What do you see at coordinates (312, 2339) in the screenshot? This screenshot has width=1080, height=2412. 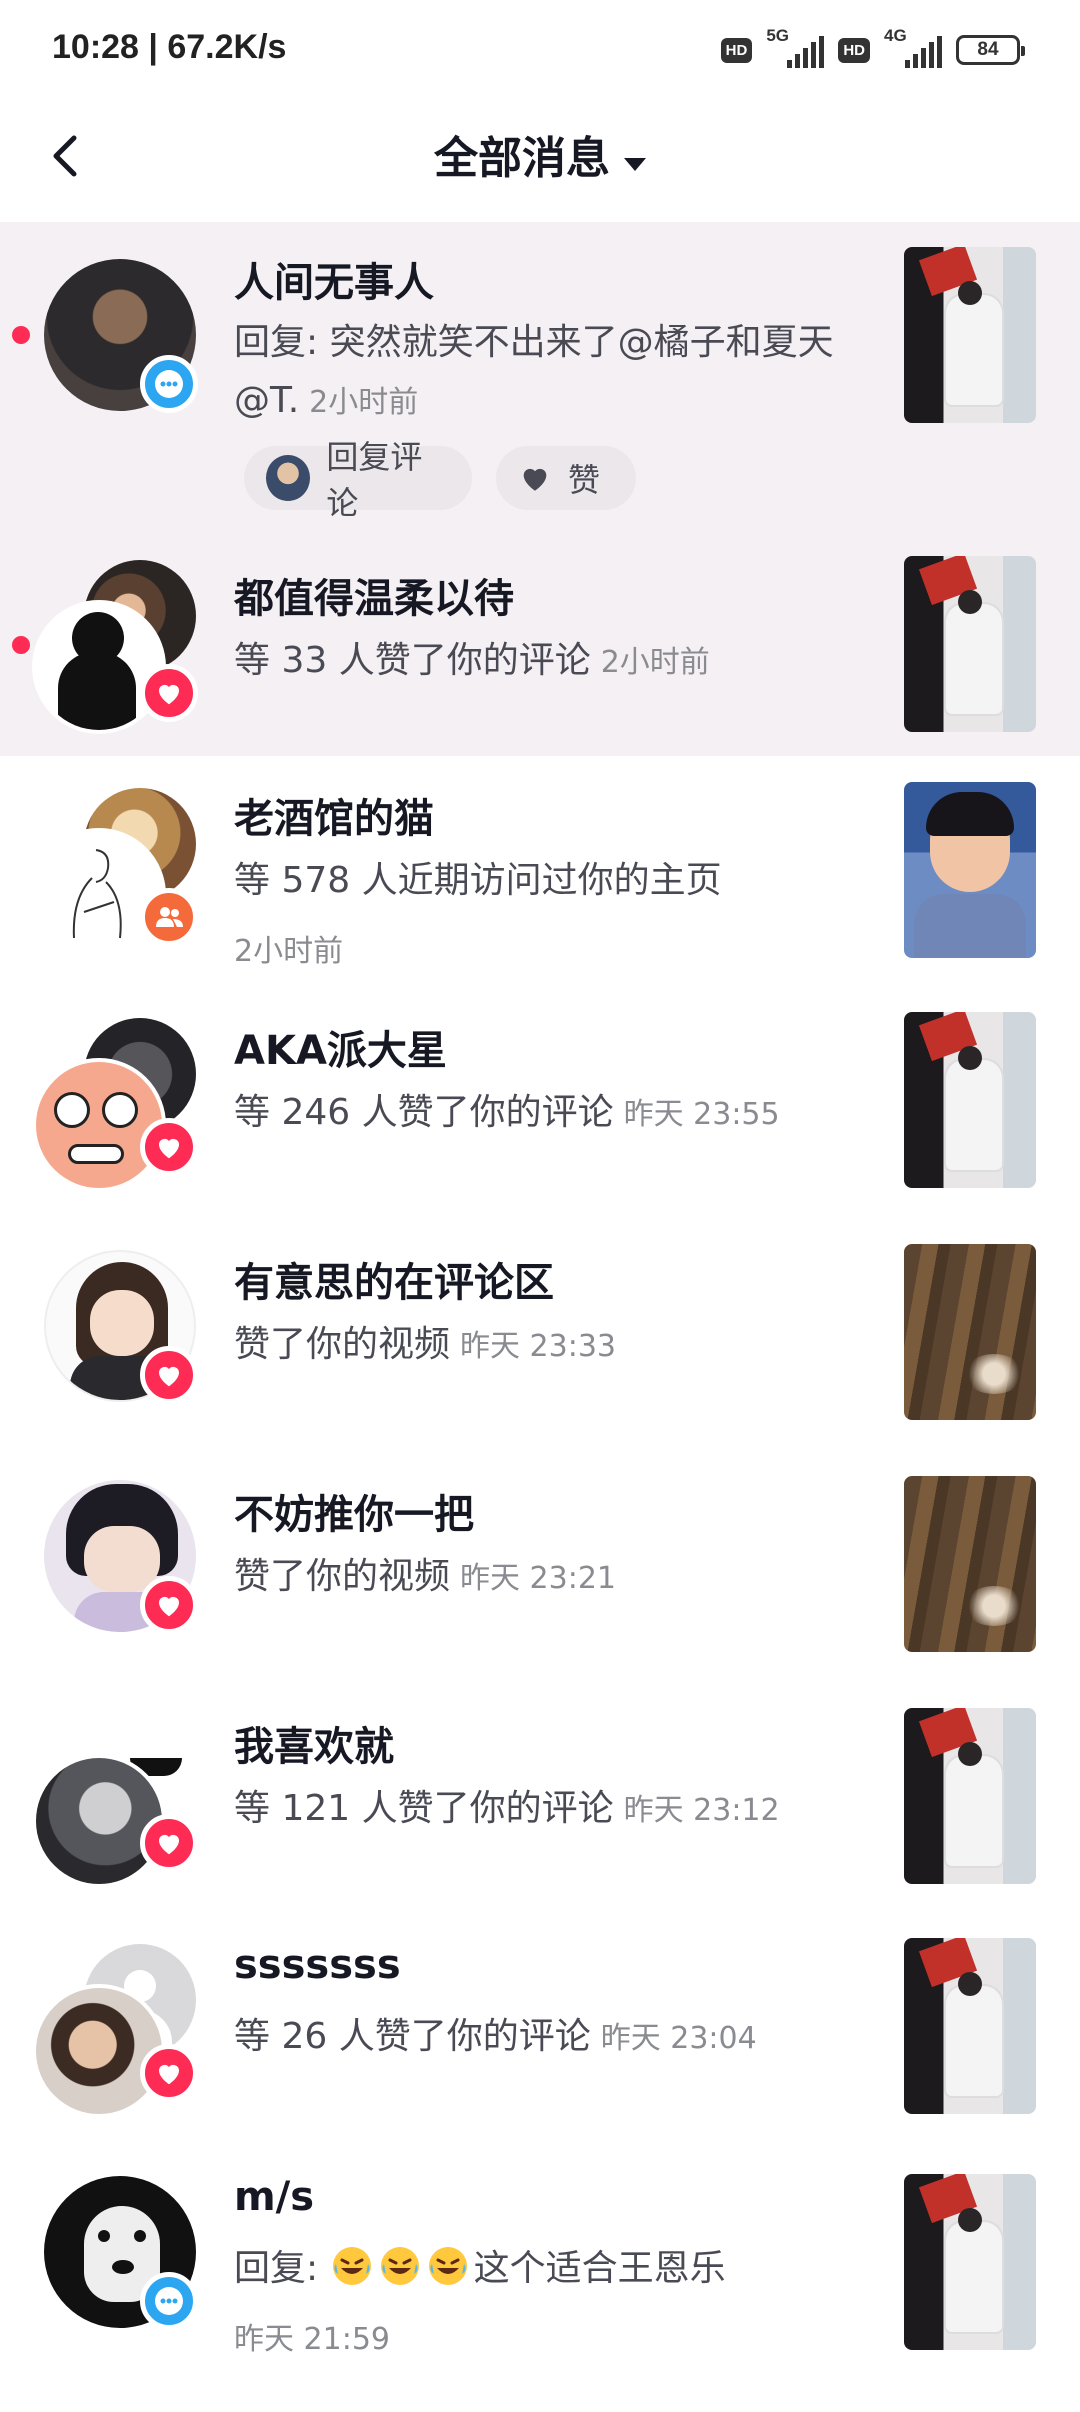 I see `notification-time: 昨天 21:59` at bounding box center [312, 2339].